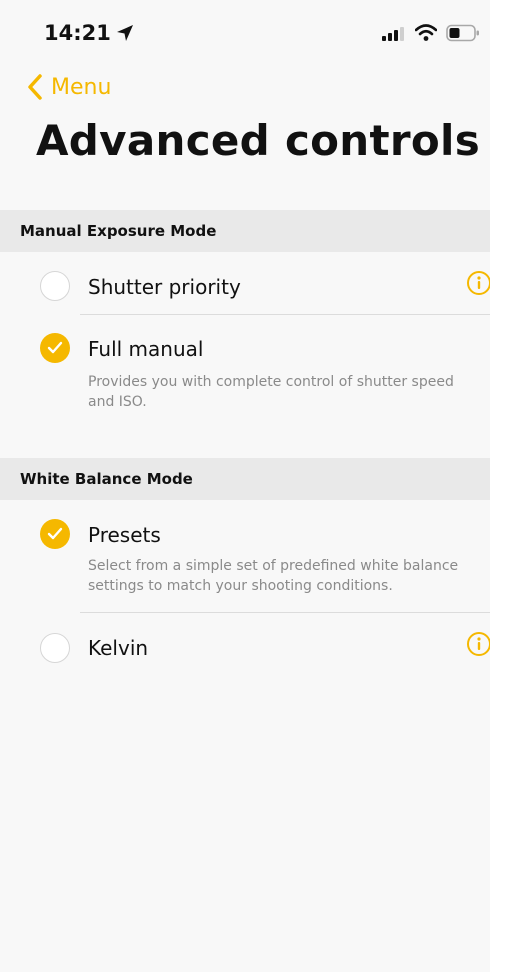 This screenshot has width=505, height=972. I want to click on page-title: Advanced controls, so click(258, 140).